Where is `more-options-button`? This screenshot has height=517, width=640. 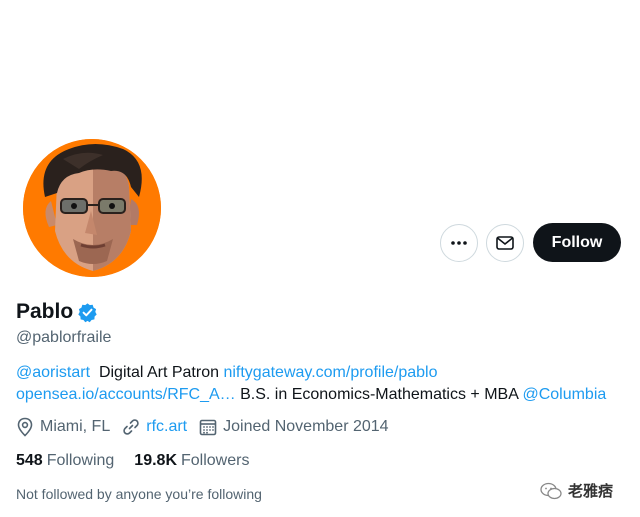
more-options-button is located at coordinates (459, 243).